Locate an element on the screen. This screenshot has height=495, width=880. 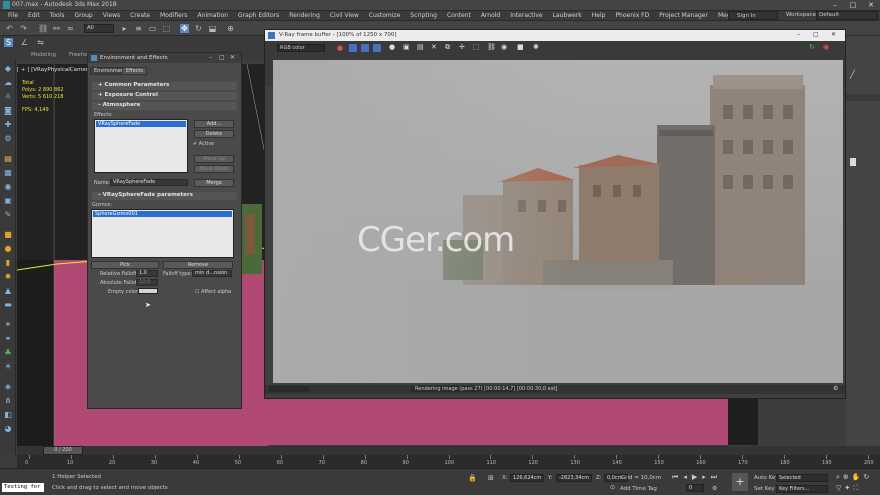
move-icon: ✥ is located at coordinates (184, 28).